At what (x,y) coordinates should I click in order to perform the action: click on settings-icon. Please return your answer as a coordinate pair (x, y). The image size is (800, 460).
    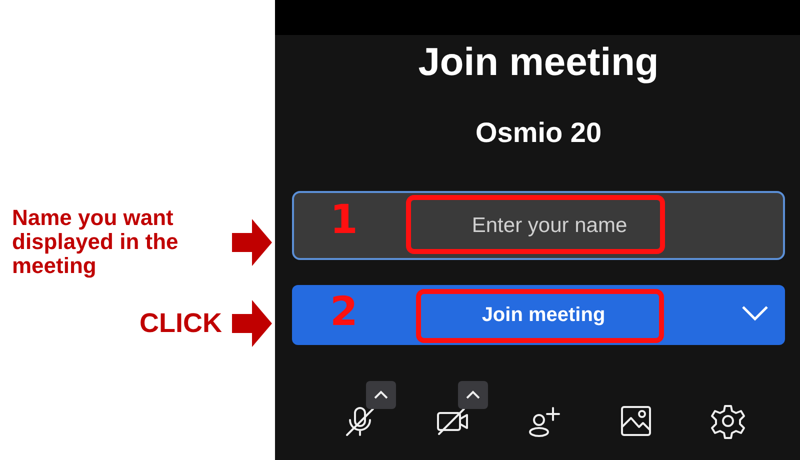
    Looking at the image, I should click on (728, 421).